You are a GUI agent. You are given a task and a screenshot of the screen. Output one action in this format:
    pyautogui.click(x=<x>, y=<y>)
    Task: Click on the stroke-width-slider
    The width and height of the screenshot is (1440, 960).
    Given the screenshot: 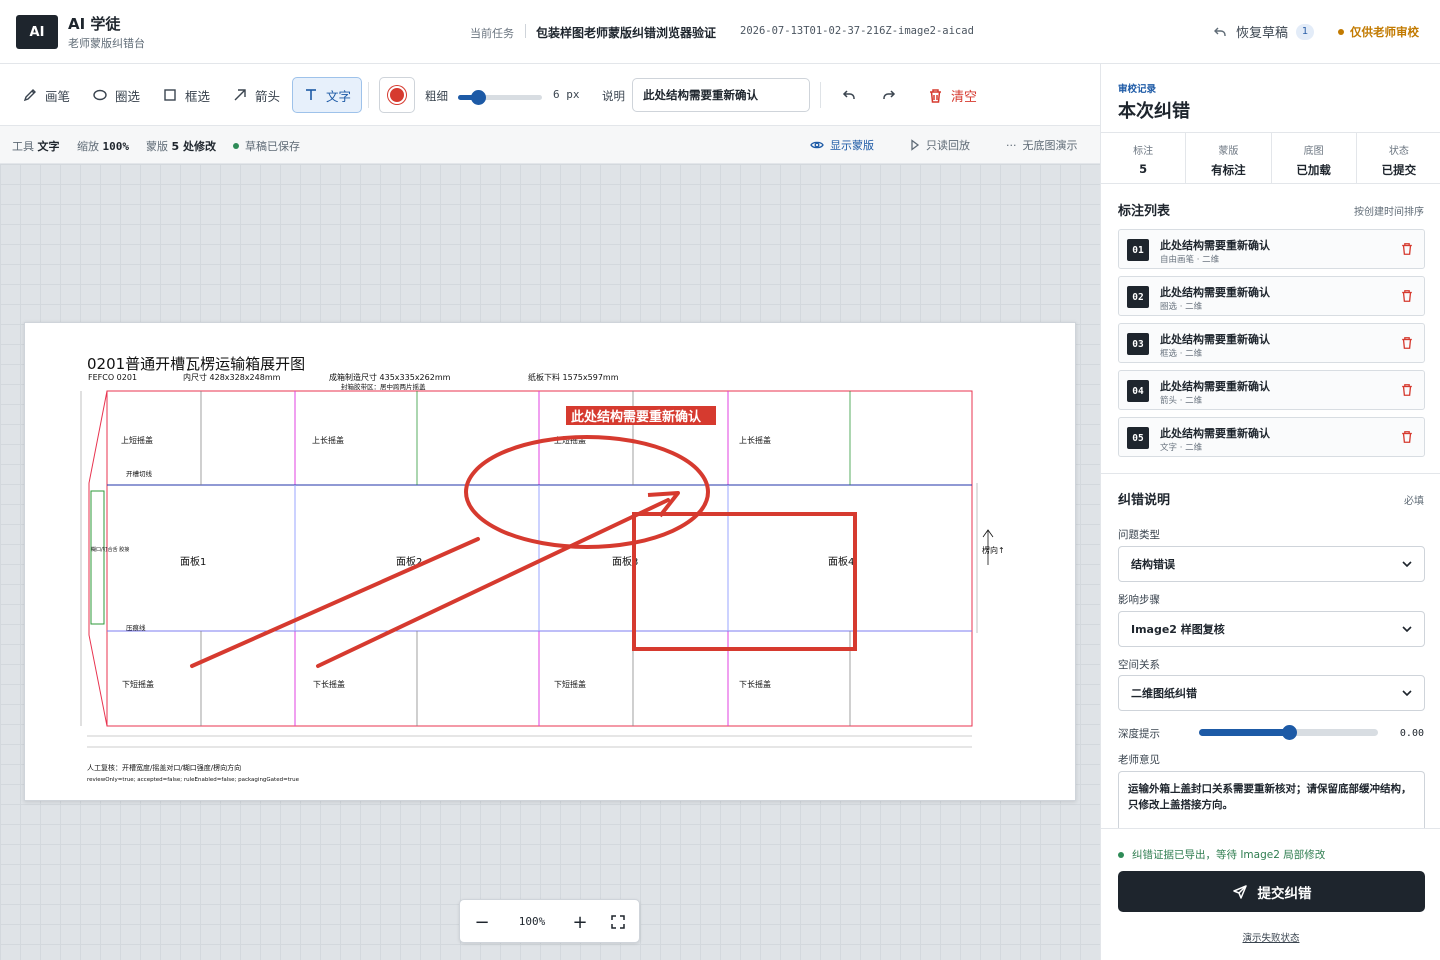 What is the action you would take?
    pyautogui.click(x=500, y=97)
    